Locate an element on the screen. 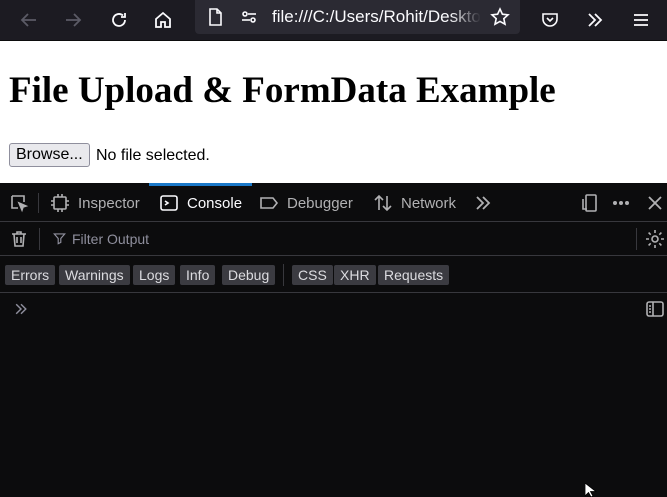  filter-css-button: CSS is located at coordinates (312, 275).